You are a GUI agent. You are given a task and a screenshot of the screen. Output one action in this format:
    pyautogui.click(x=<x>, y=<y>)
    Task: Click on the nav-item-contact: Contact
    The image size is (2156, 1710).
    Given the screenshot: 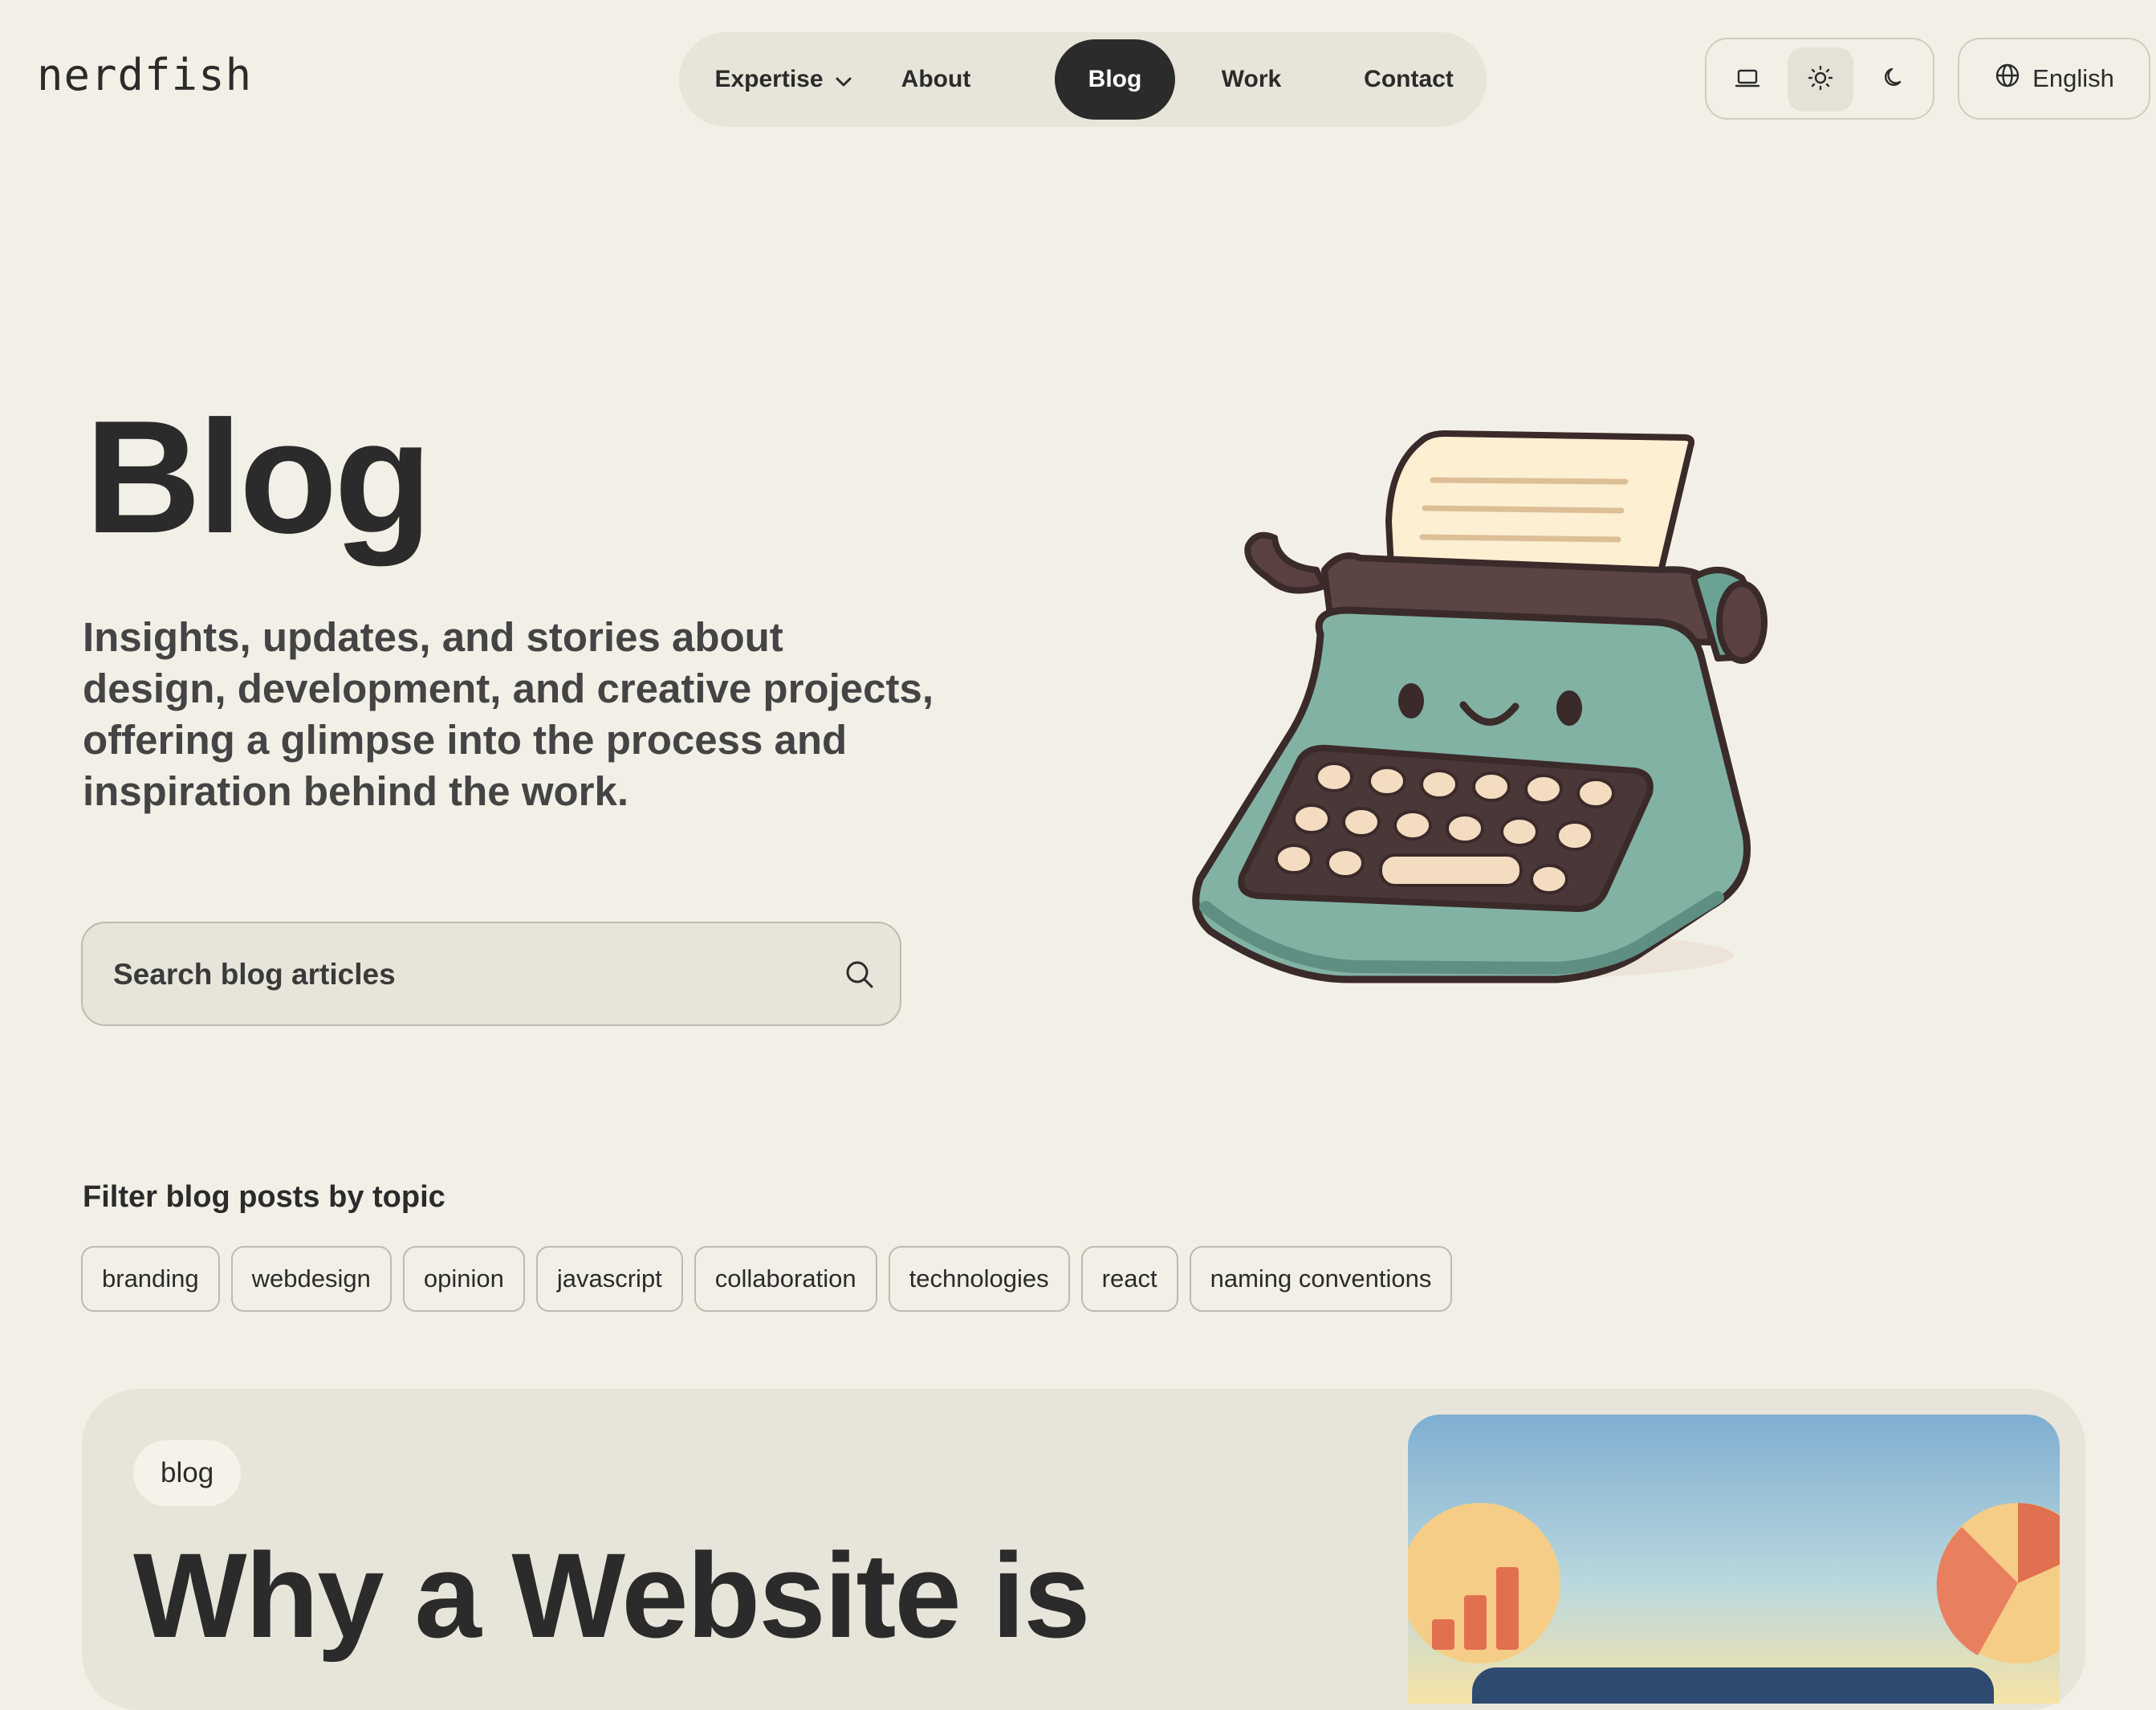 What is the action you would take?
    pyautogui.click(x=1408, y=79)
    